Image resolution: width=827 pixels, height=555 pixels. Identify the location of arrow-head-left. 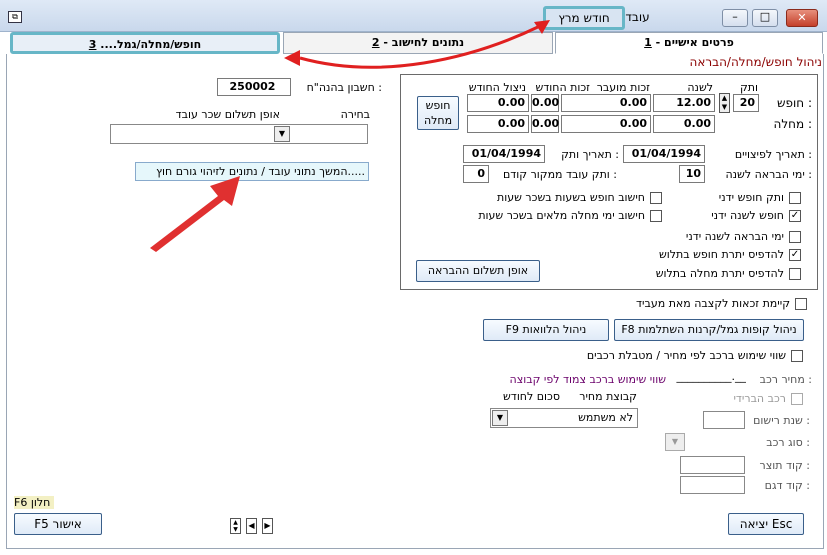
(292, 58).